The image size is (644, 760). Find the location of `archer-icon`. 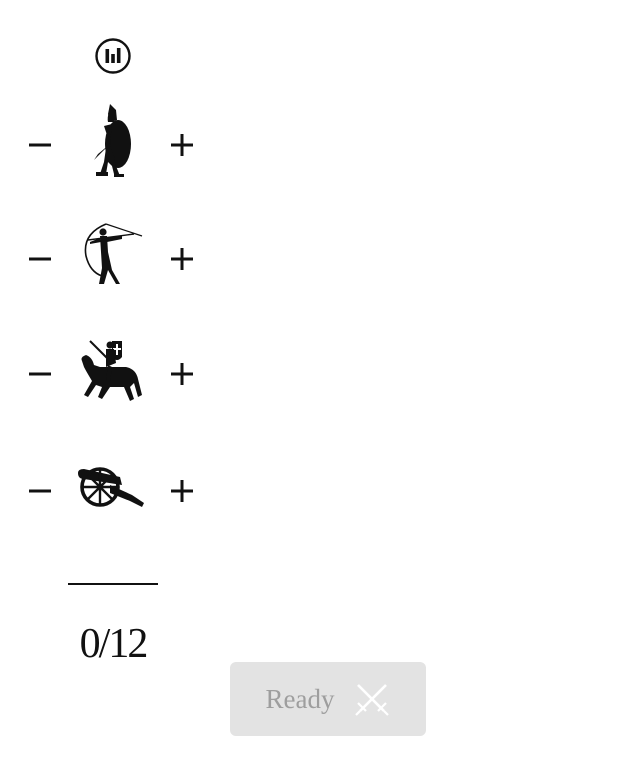

archer-icon is located at coordinates (112, 255).